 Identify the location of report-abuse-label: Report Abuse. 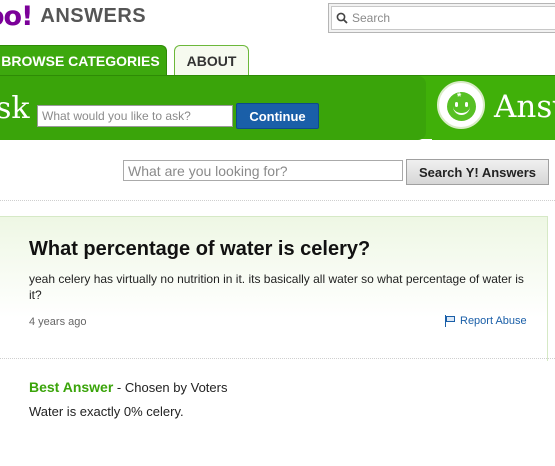
(493, 321).